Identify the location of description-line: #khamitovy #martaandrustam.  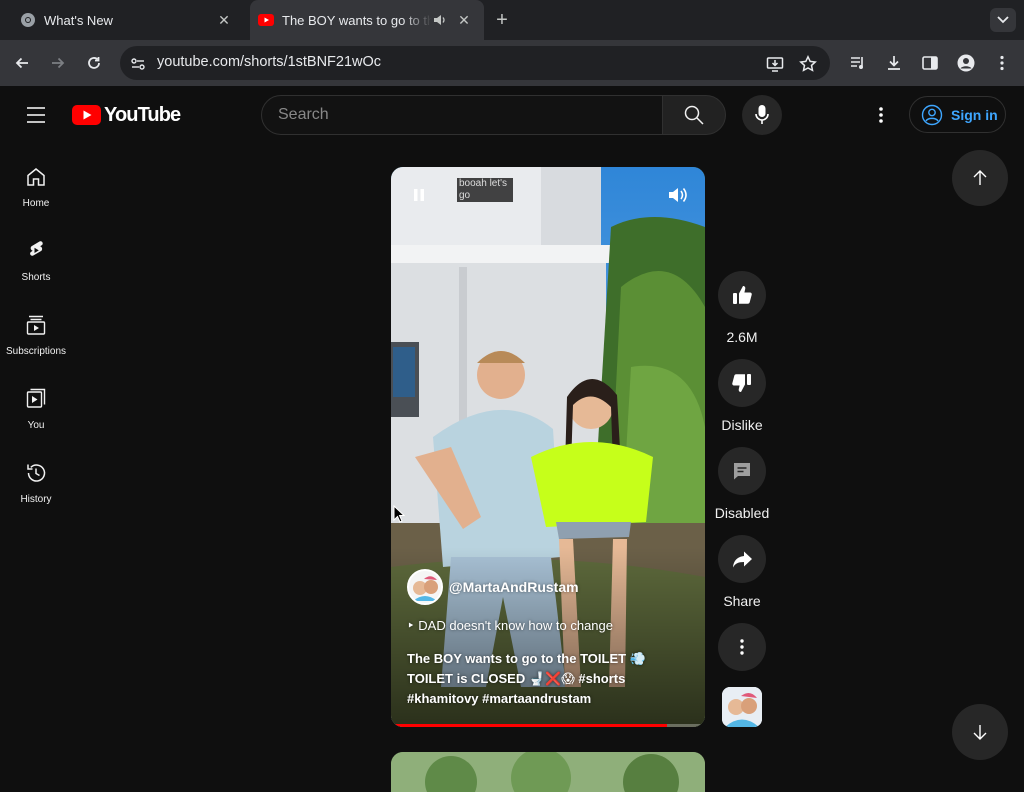
(499, 698).